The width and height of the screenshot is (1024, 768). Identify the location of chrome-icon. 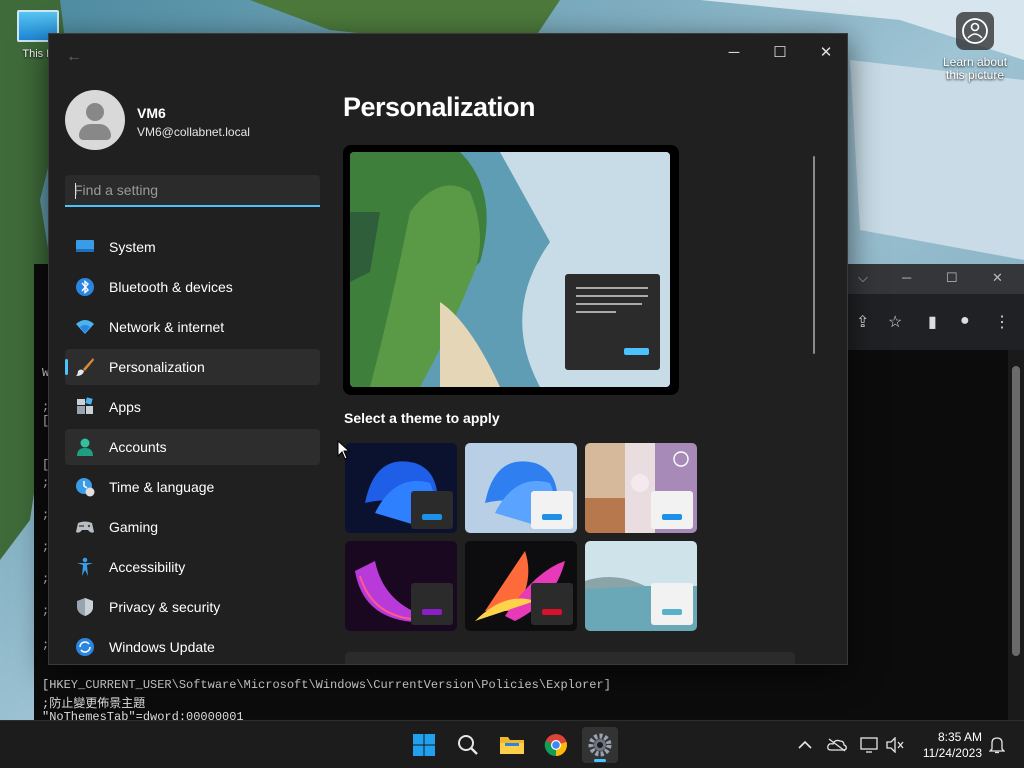
(555, 745).